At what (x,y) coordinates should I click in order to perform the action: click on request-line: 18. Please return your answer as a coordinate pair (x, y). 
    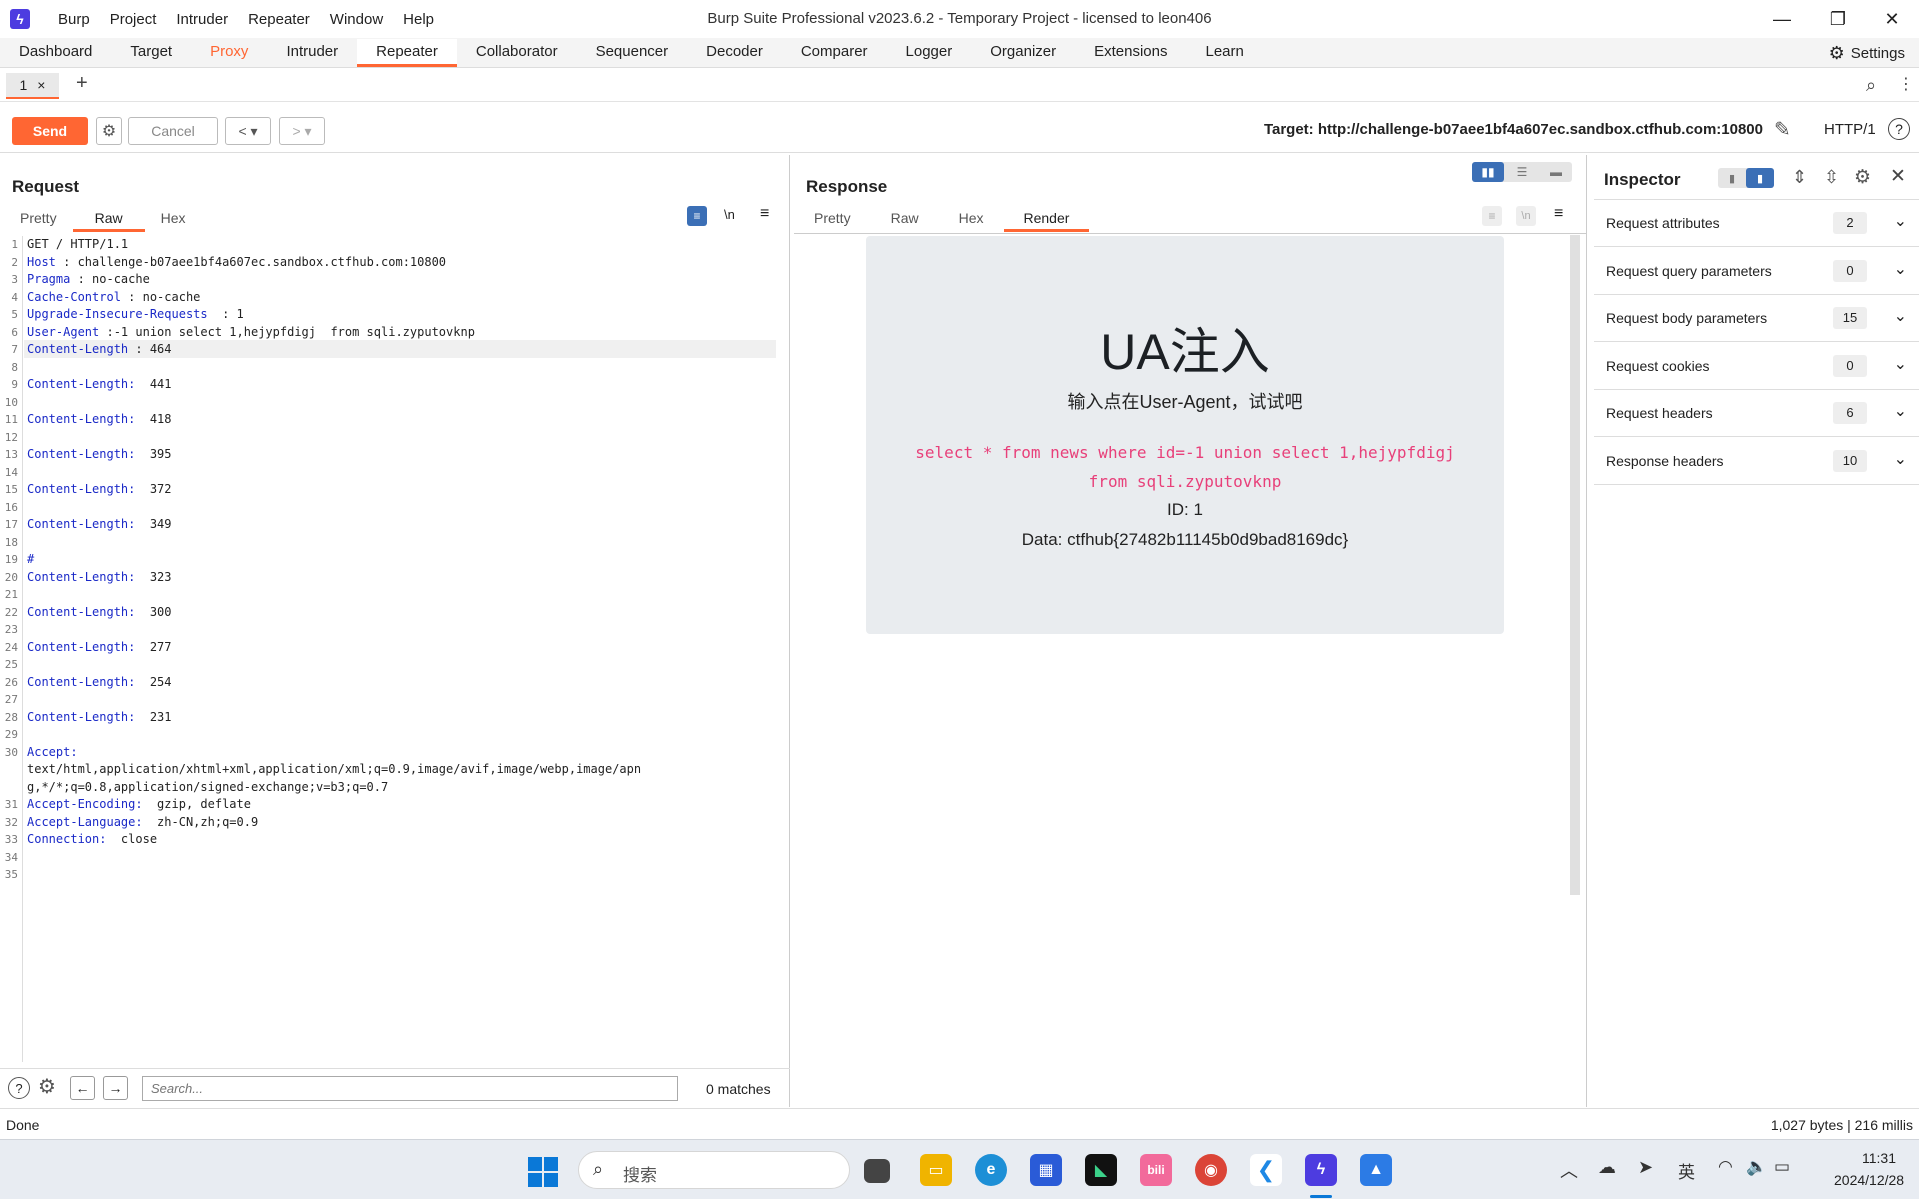
    Looking at the image, I should click on (395, 543).